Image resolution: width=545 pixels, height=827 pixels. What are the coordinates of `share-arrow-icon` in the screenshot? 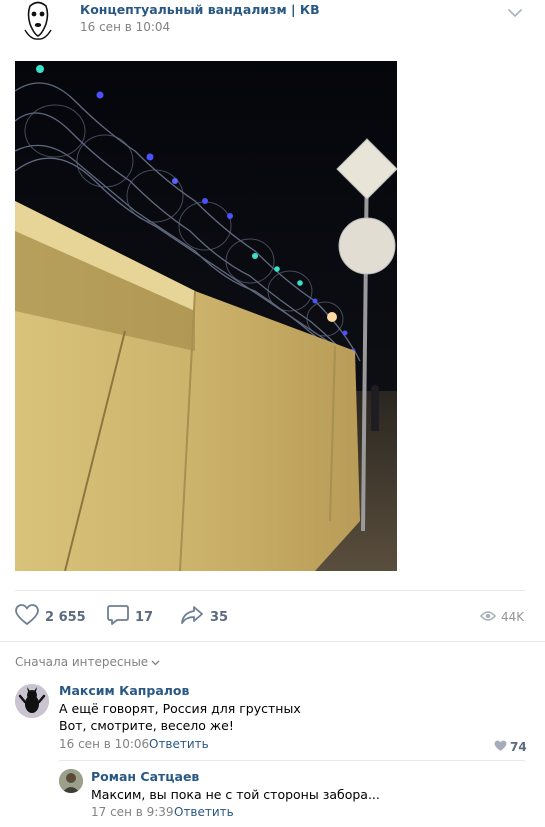 It's located at (192, 617).